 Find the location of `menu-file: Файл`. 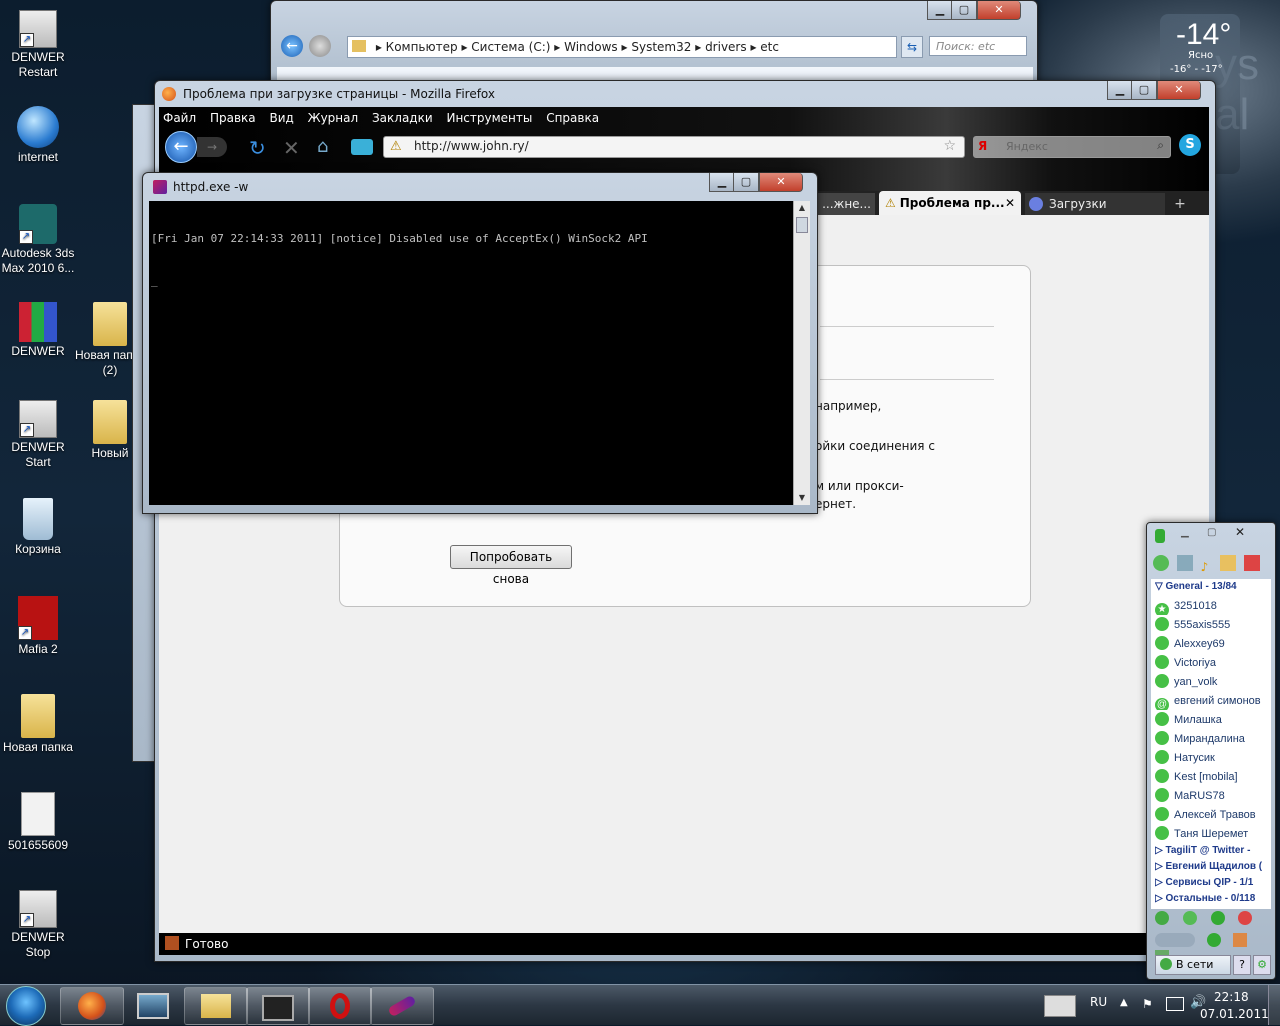

menu-file: Файл is located at coordinates (179, 118).